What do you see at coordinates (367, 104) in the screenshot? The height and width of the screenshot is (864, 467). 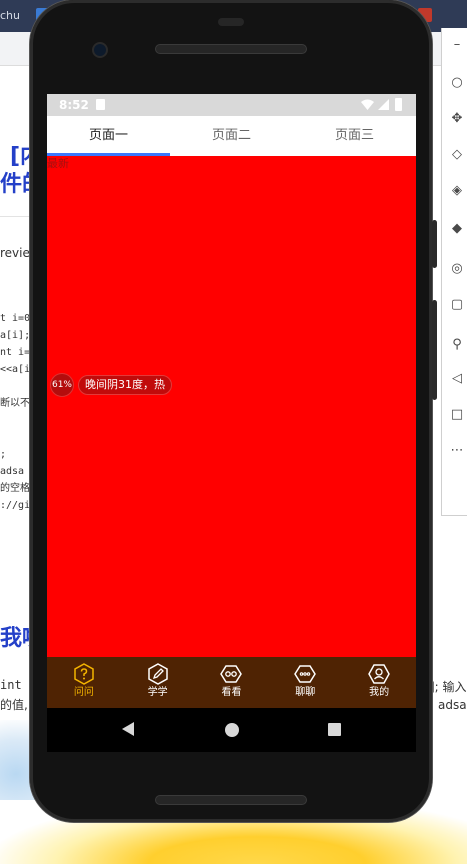 I see `wifi-icon` at bounding box center [367, 104].